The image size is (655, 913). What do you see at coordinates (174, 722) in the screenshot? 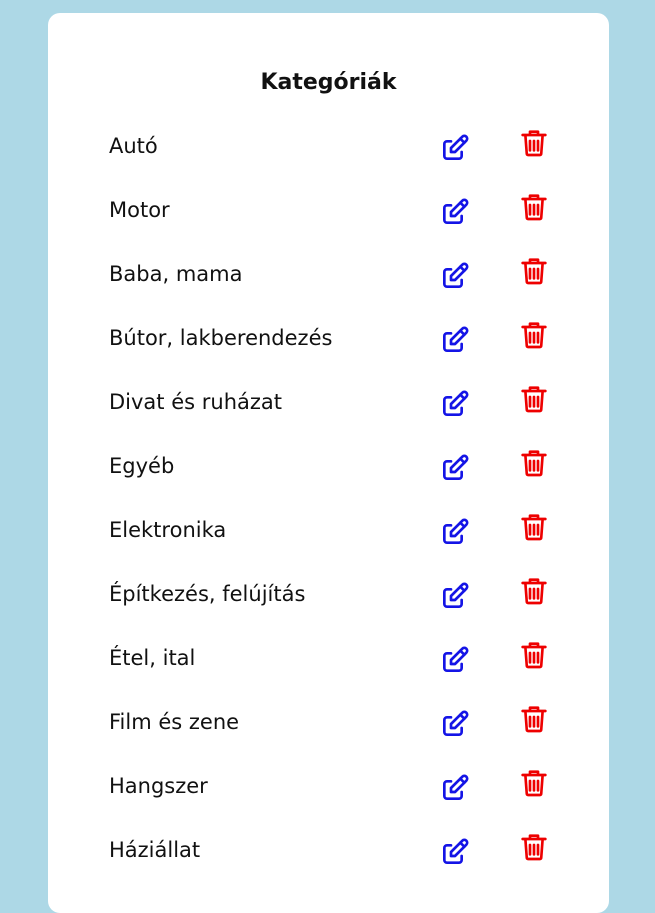
I see `category-label: Film és zene` at bounding box center [174, 722].